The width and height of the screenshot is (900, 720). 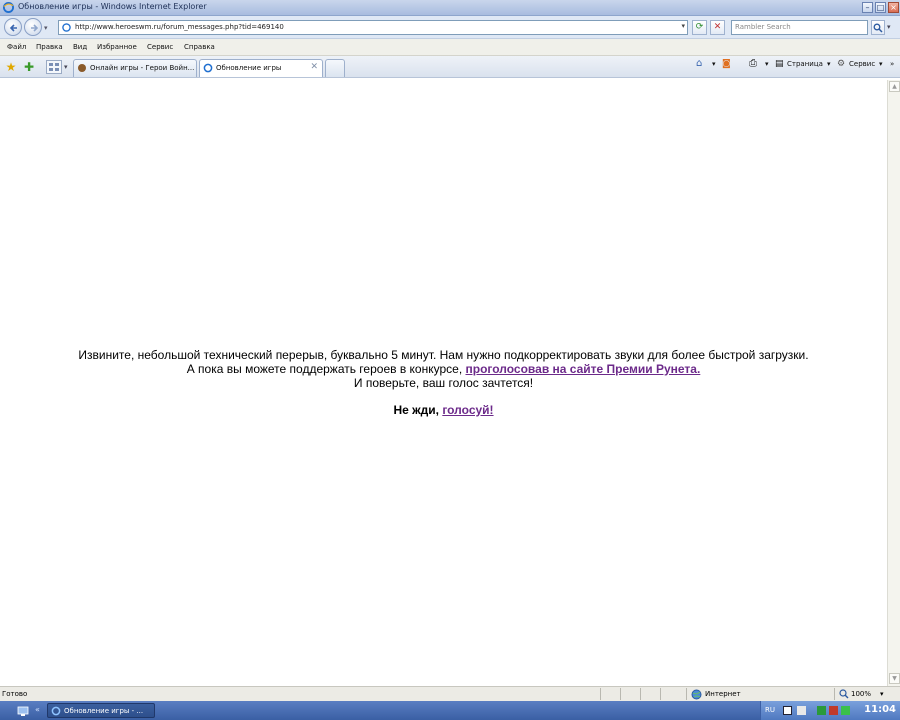 I want to click on ie-logo-icon, so click(x=8, y=7).